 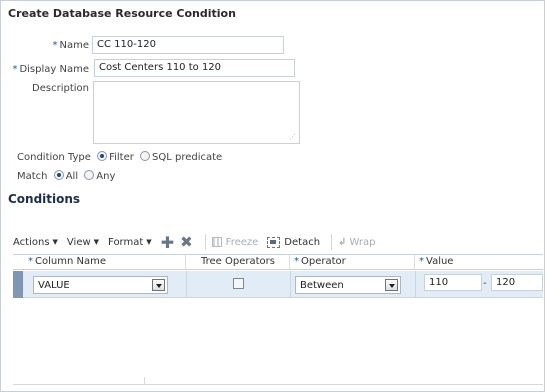 What do you see at coordinates (79, 242) in the screenshot?
I see `view-menu-label: View` at bounding box center [79, 242].